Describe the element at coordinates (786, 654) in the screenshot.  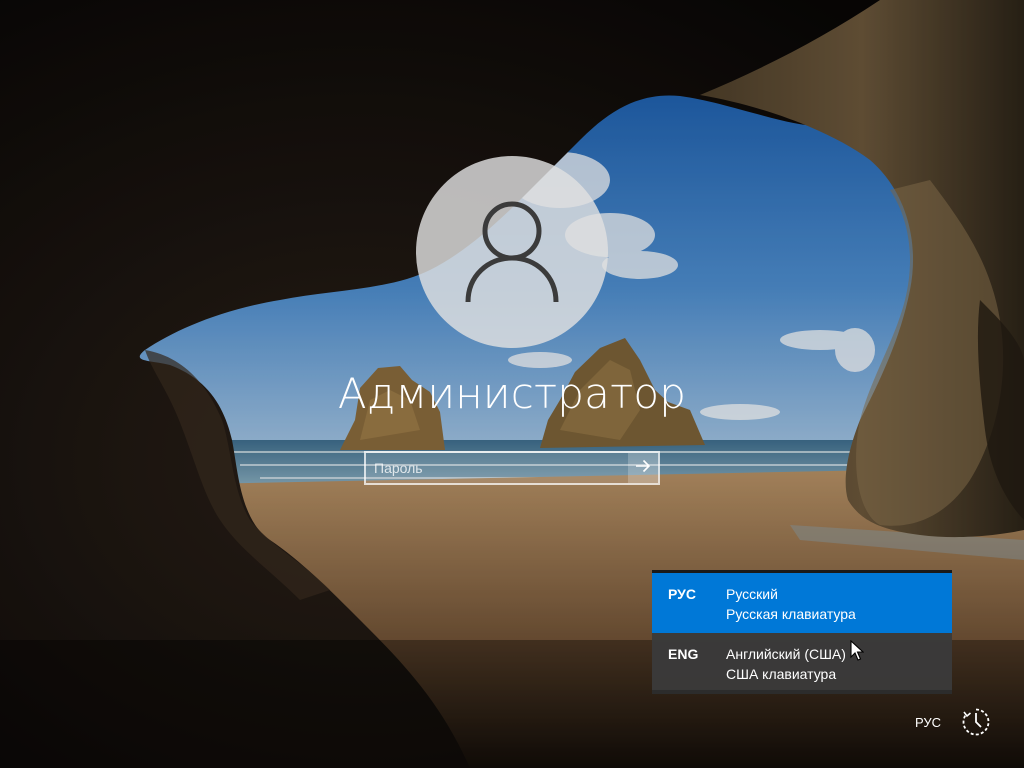
I see `language-name: Английский (США)` at that location.